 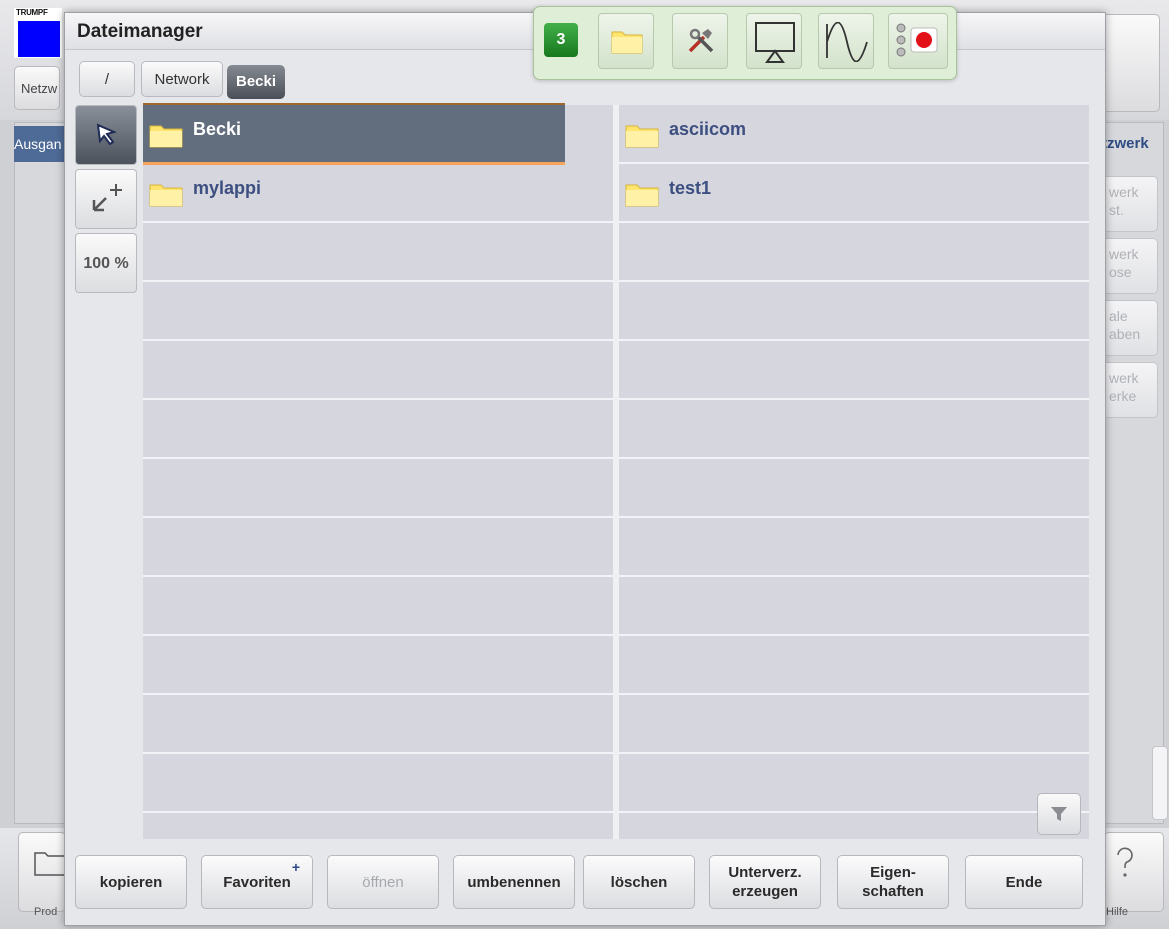 I want to click on filter-button, so click(x=1059, y=814).